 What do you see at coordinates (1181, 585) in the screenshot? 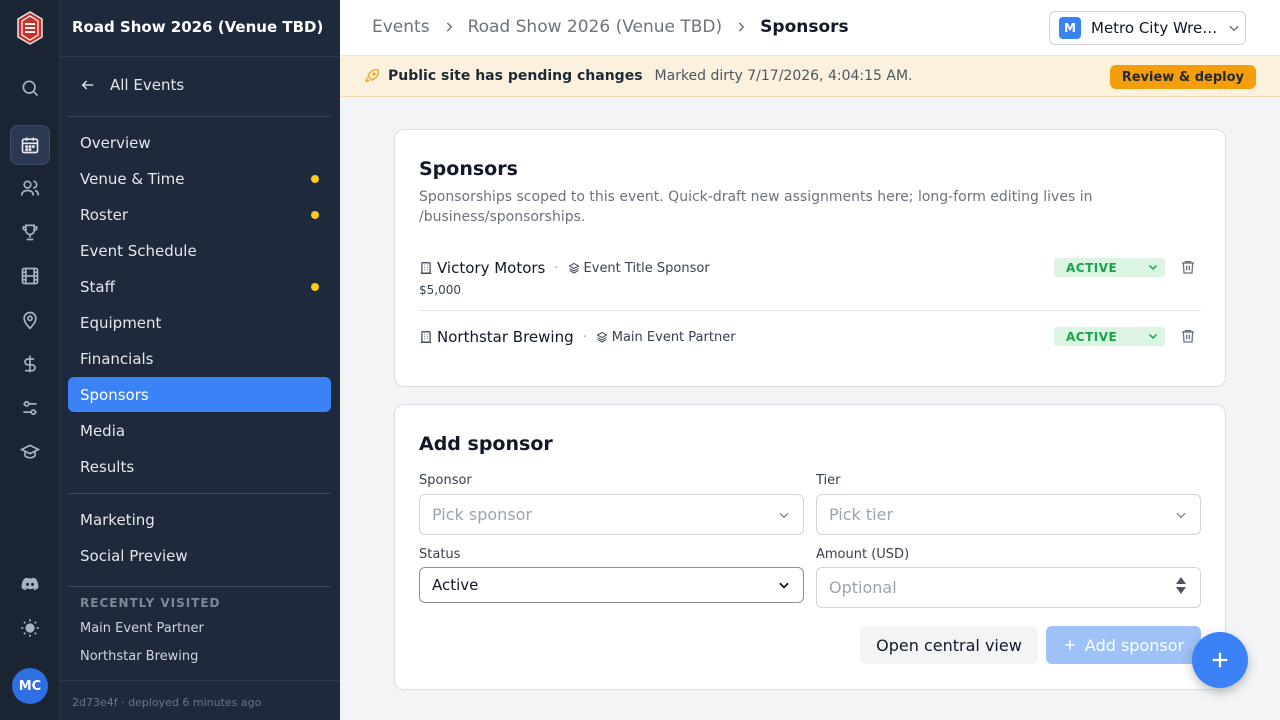
I see `number-stepper-icon` at bounding box center [1181, 585].